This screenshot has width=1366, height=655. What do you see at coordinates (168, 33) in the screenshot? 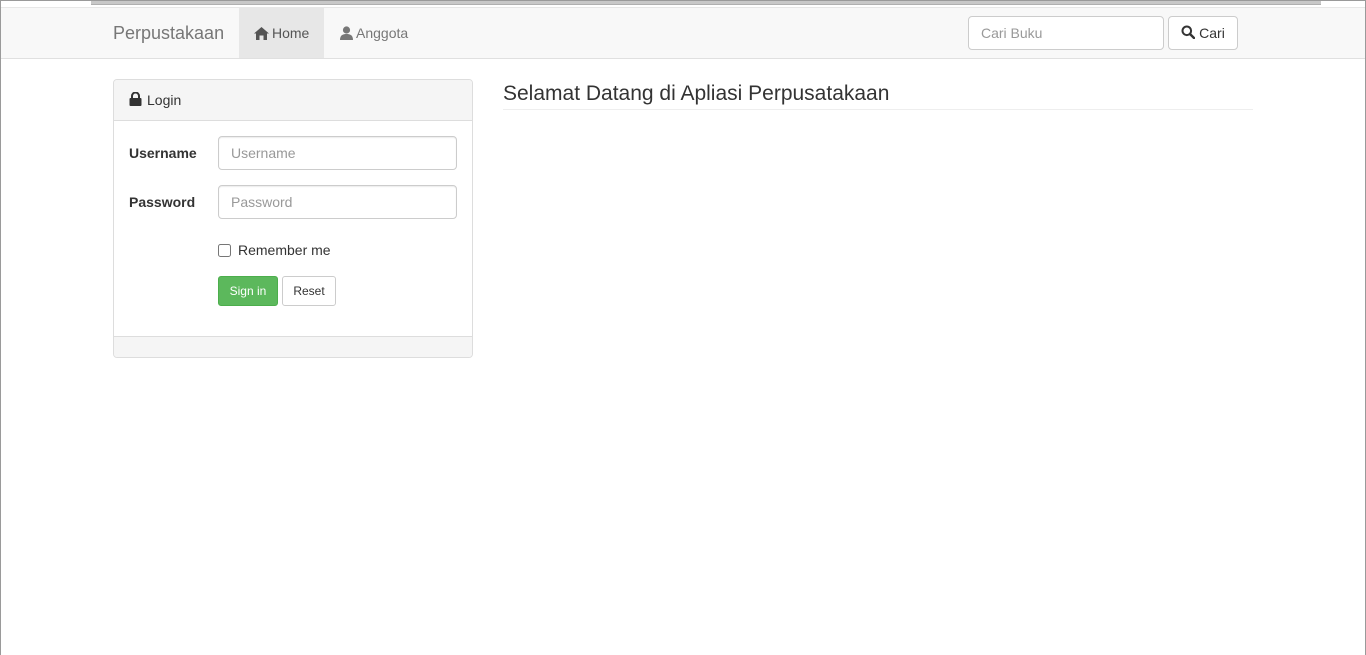
I see `navbar-brand: Perpustakaan` at bounding box center [168, 33].